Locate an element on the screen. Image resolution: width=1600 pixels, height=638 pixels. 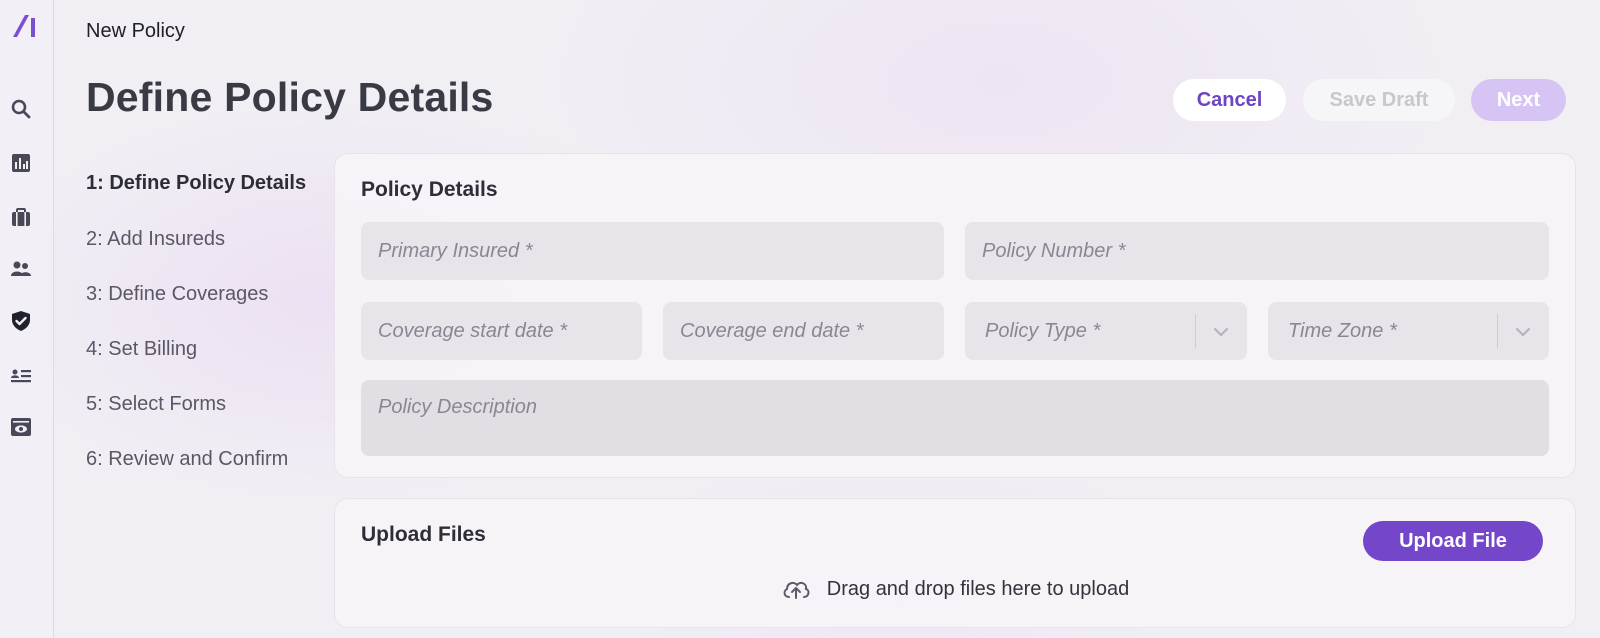
policy-number-input: Policy Number * is located at coordinates (1257, 251).